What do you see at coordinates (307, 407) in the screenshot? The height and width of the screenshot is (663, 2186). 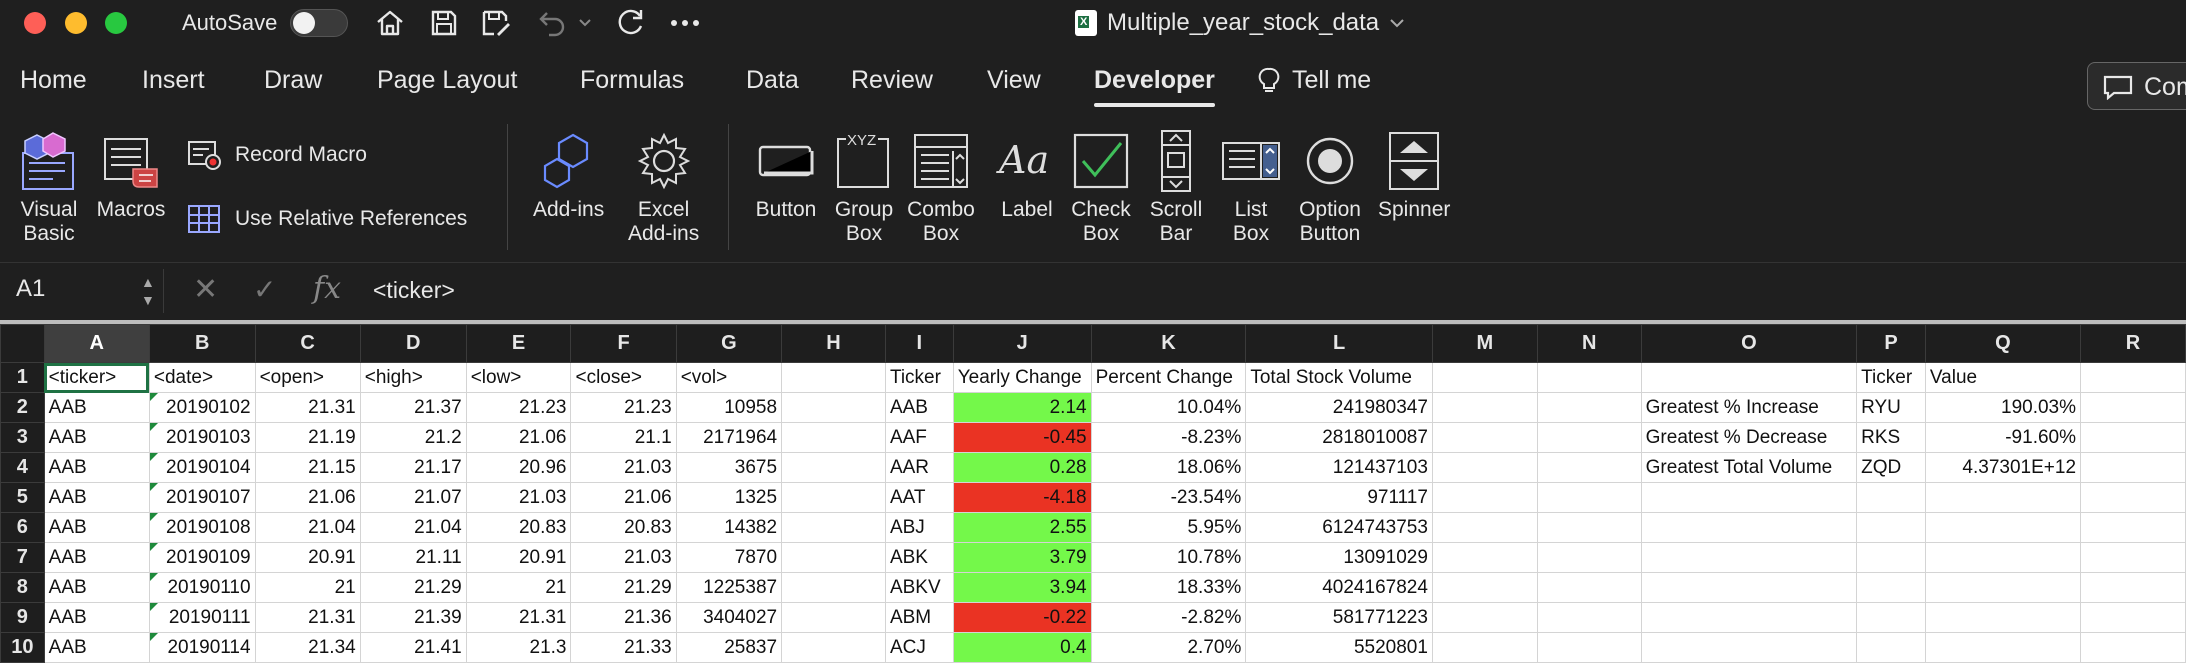 I see `cell-c2: 21.31` at bounding box center [307, 407].